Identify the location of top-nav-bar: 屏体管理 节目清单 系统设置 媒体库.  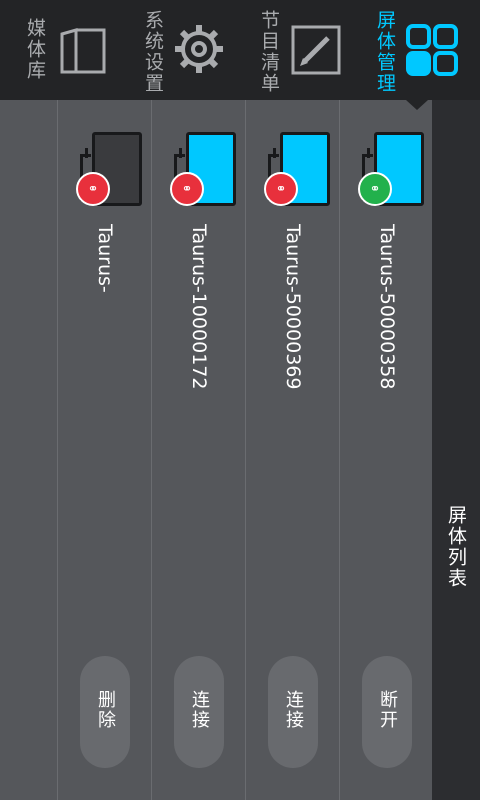
(240, 50).